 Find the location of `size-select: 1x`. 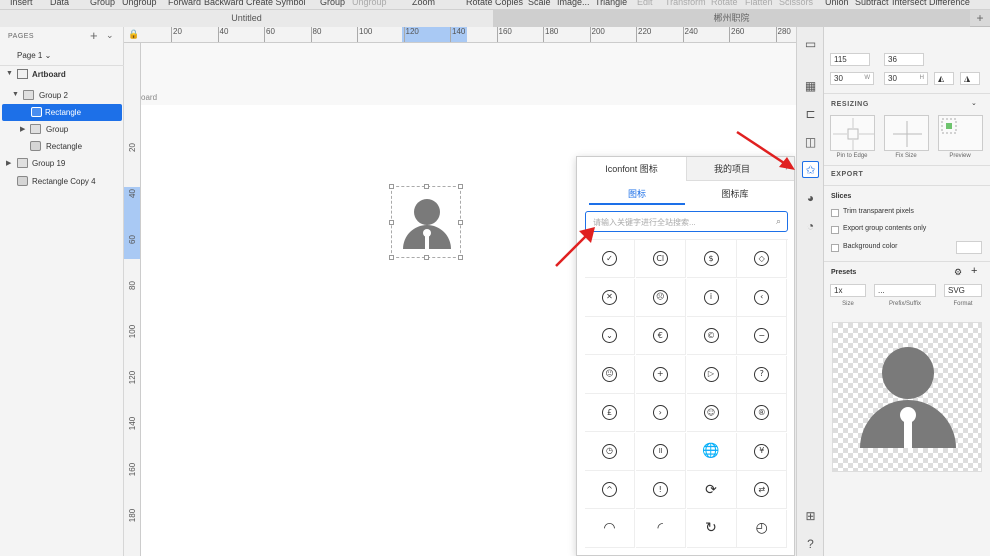

size-select: 1x is located at coordinates (848, 290).